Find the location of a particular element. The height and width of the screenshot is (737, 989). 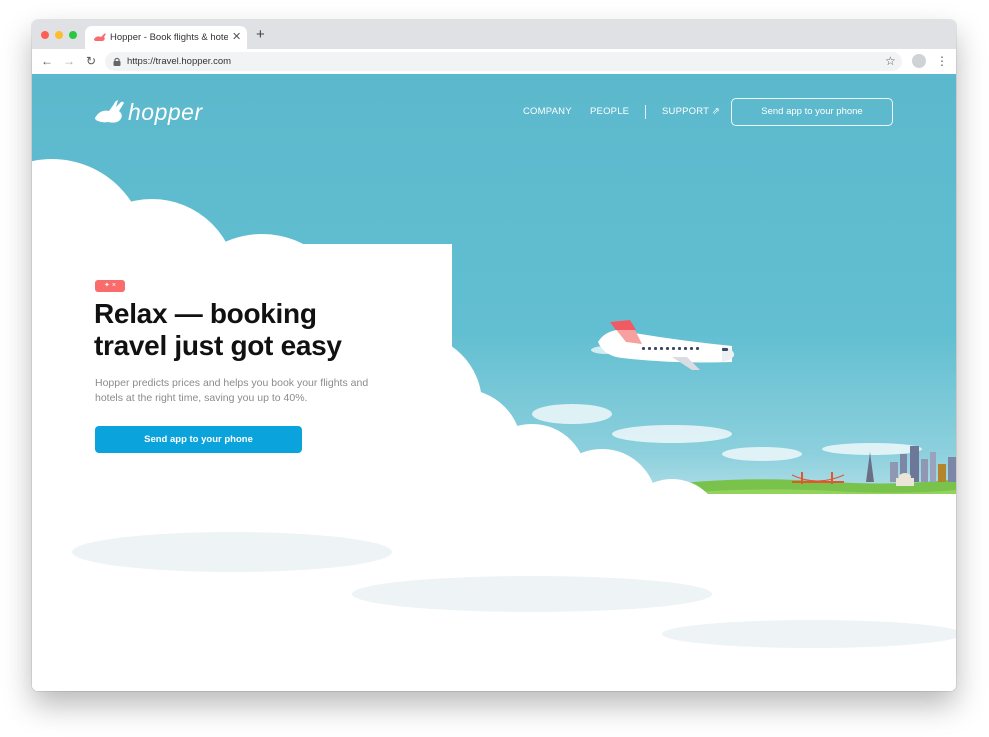

profile-avatar is located at coordinates (919, 61).